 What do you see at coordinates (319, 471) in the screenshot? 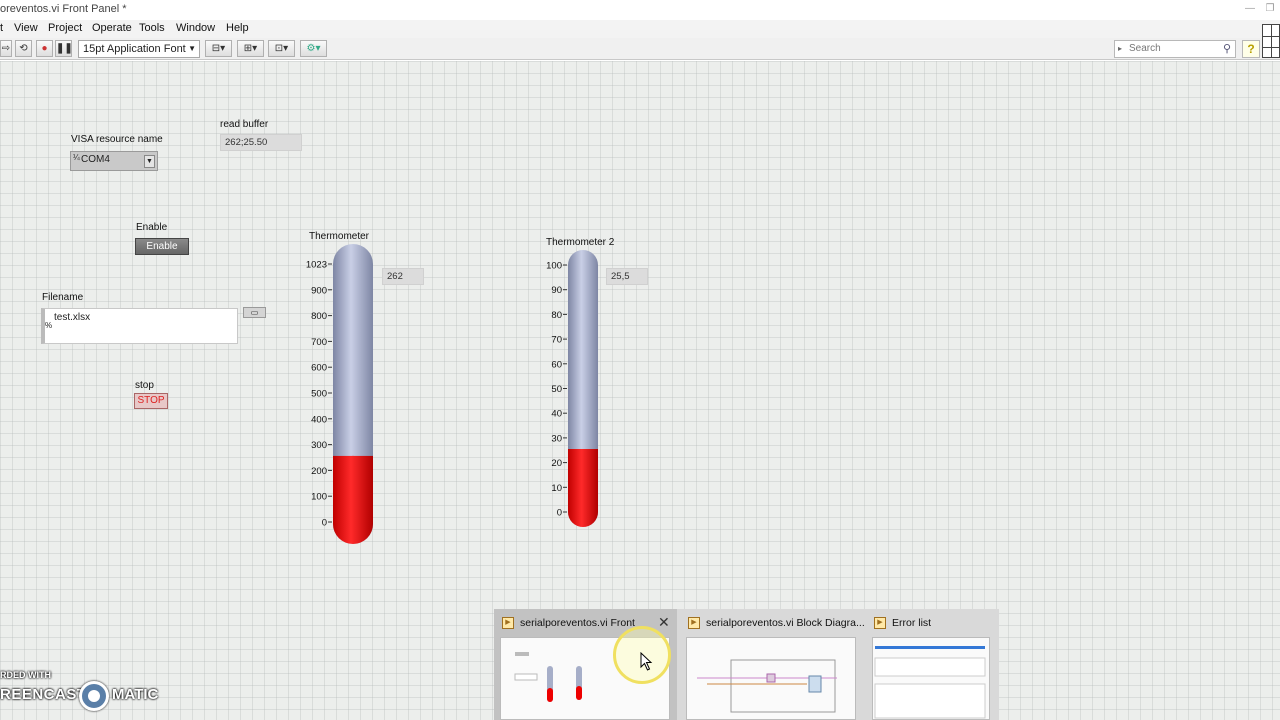
I see `scale-tick-label: 200` at bounding box center [319, 471].